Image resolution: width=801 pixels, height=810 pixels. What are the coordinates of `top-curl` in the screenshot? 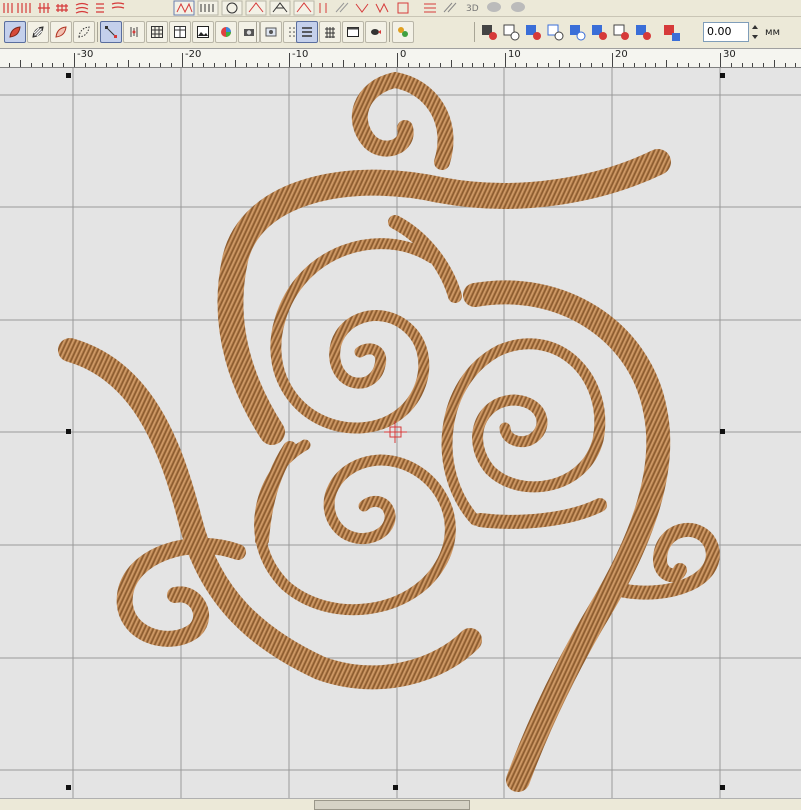 It's located at (402, 121).